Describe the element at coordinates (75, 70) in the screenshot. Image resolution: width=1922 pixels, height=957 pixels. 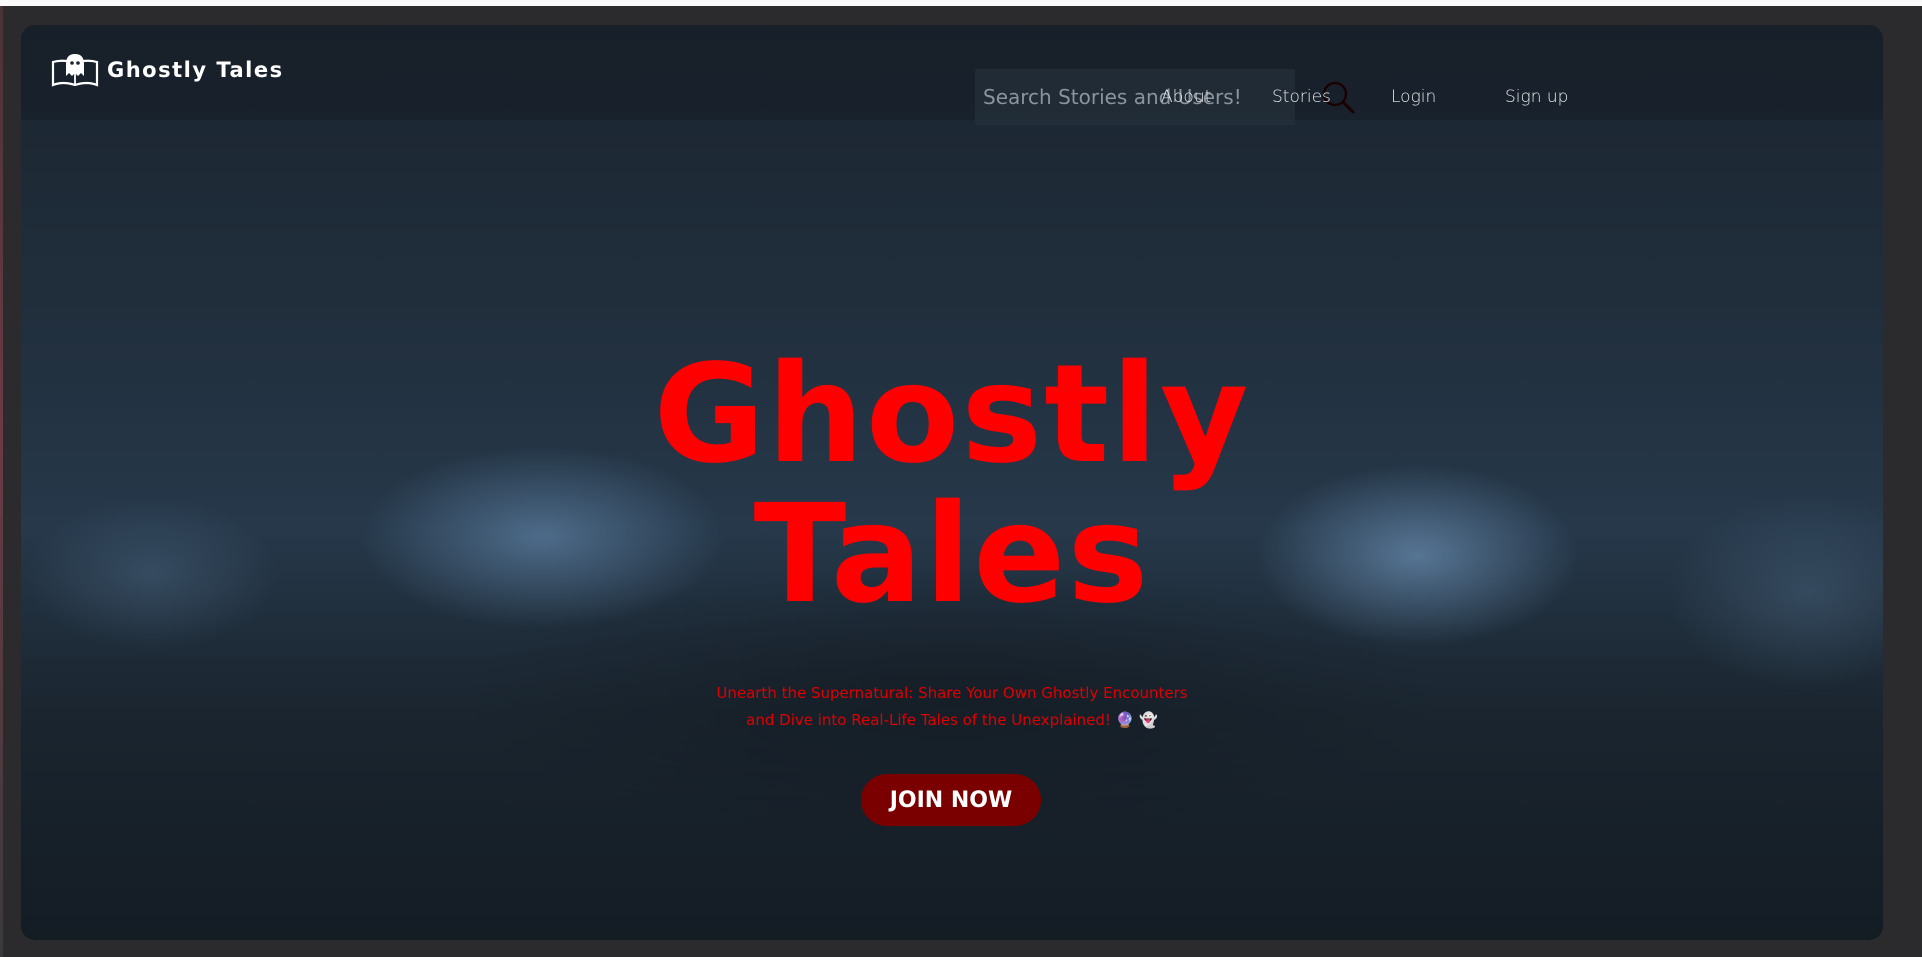
I see `ghost-book-icon` at that location.